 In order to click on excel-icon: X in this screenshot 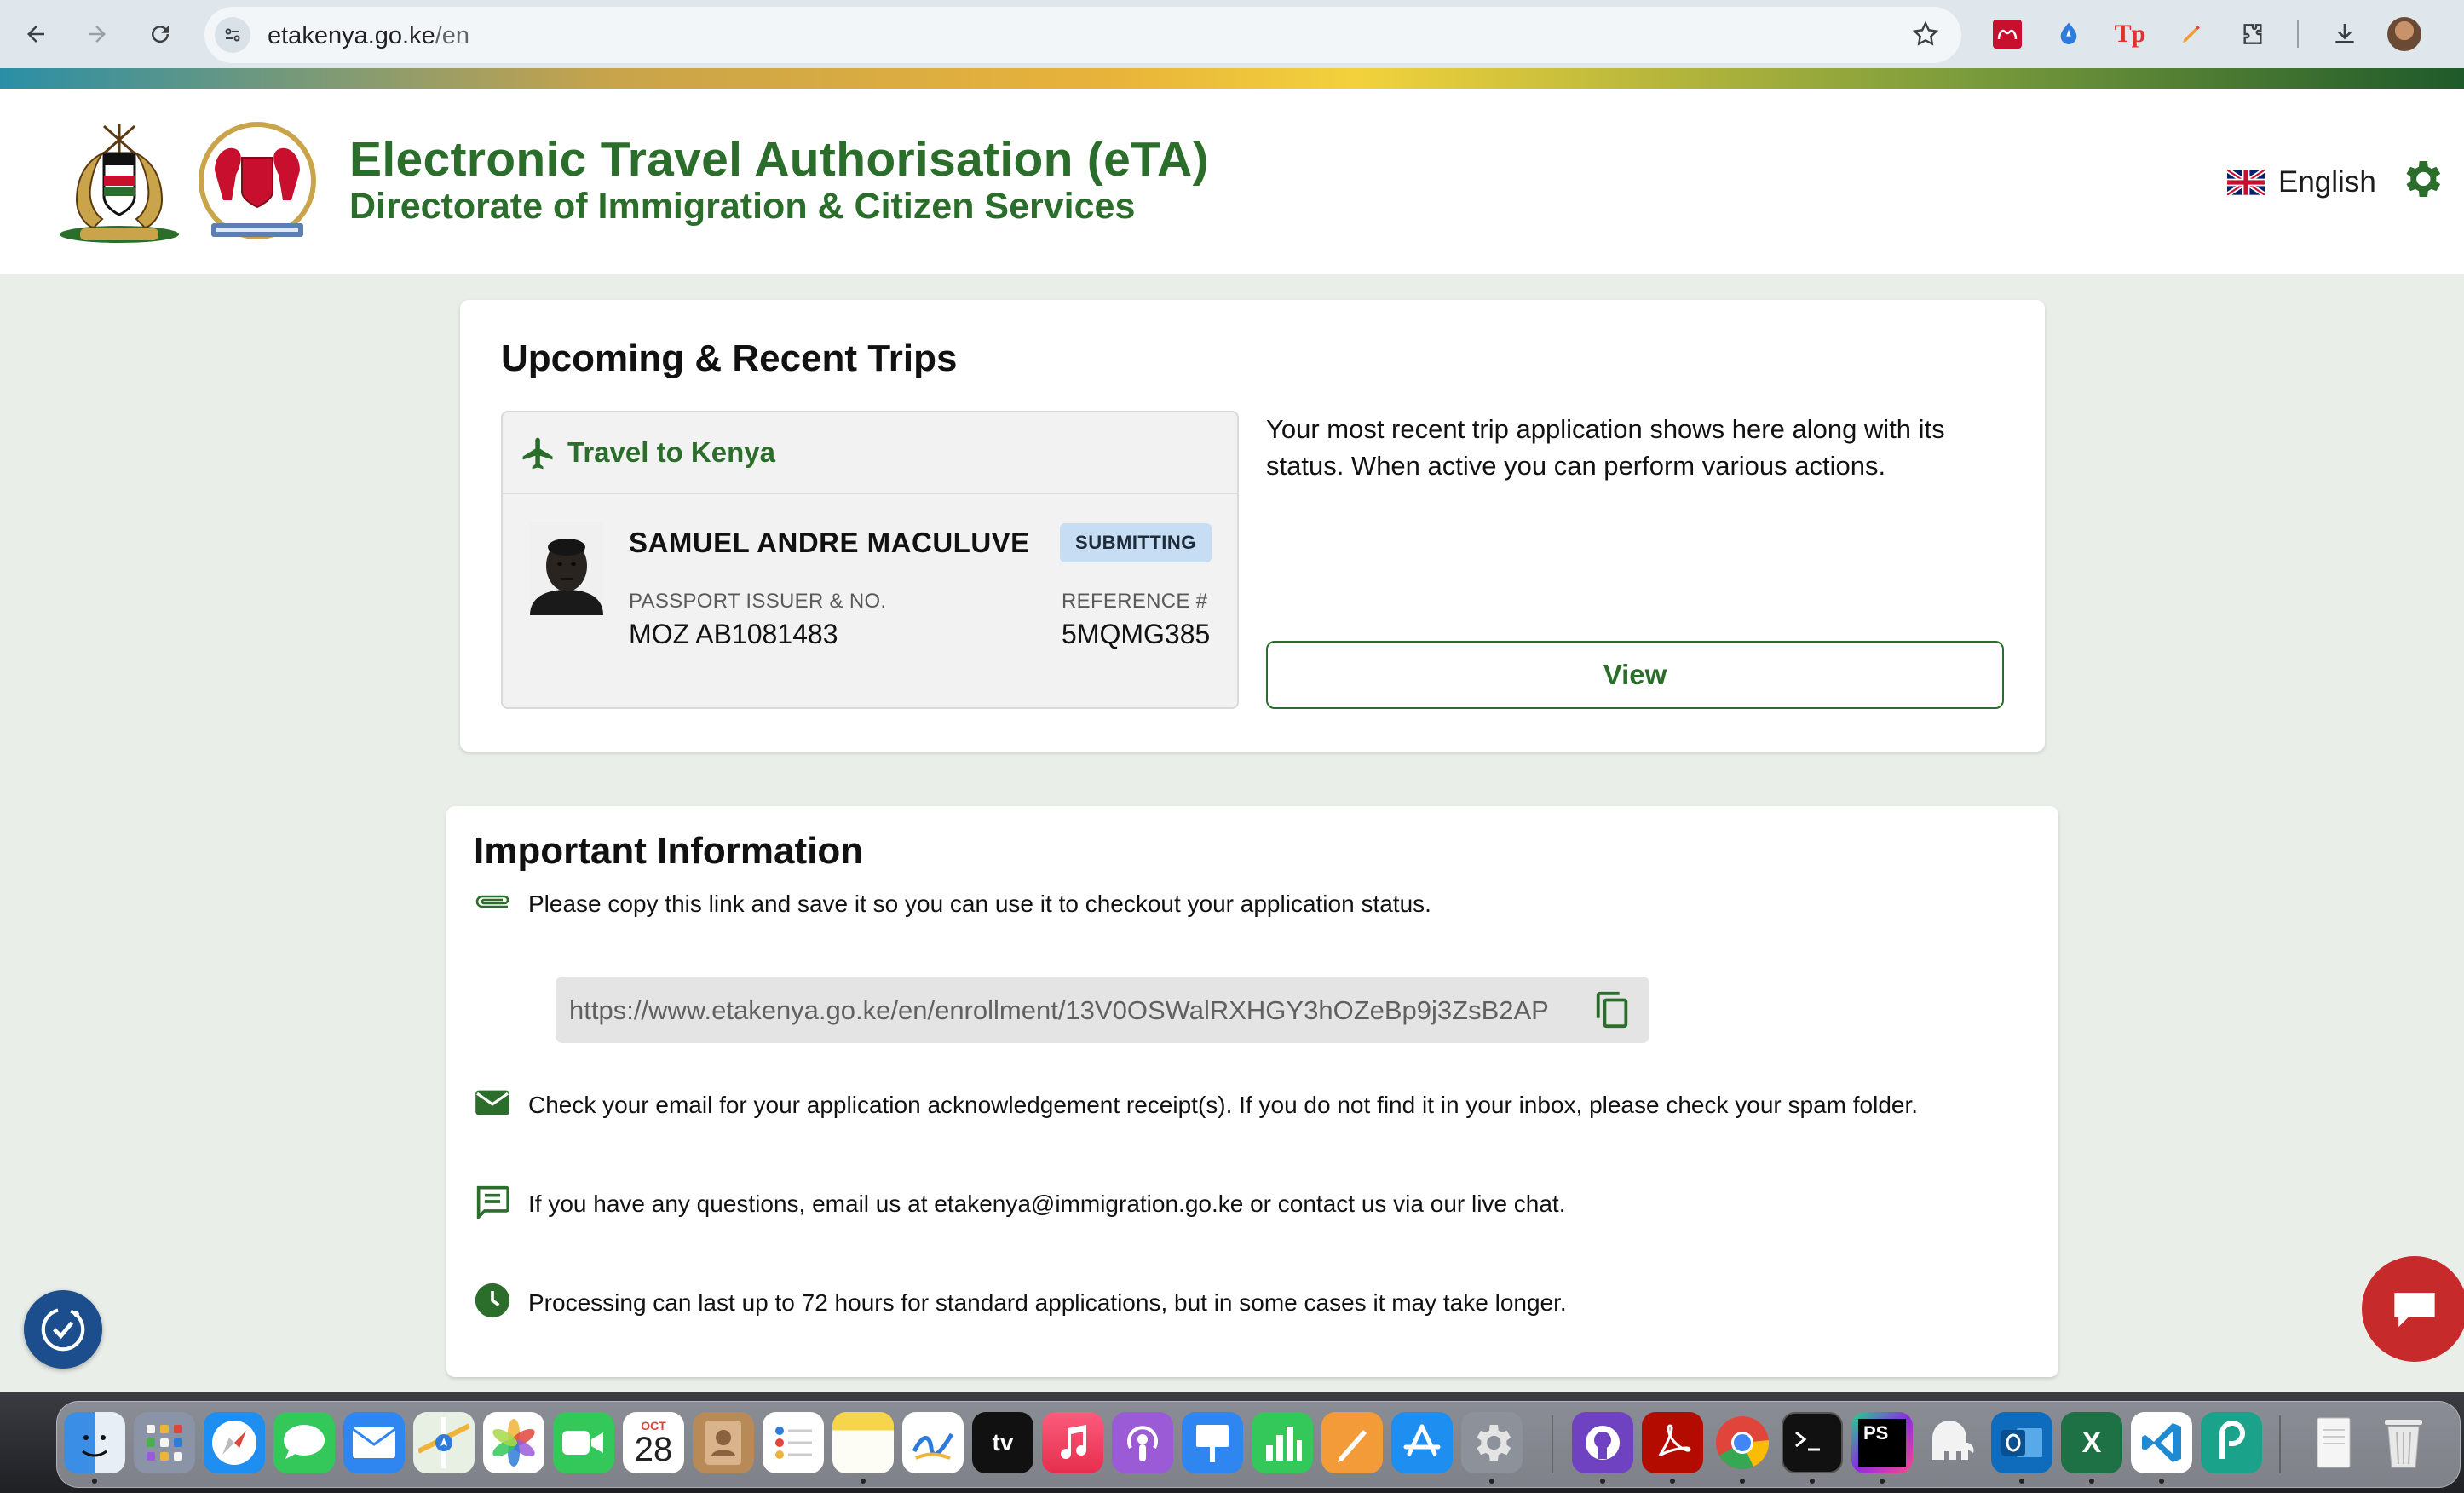, I will do `click(2091, 1442)`.